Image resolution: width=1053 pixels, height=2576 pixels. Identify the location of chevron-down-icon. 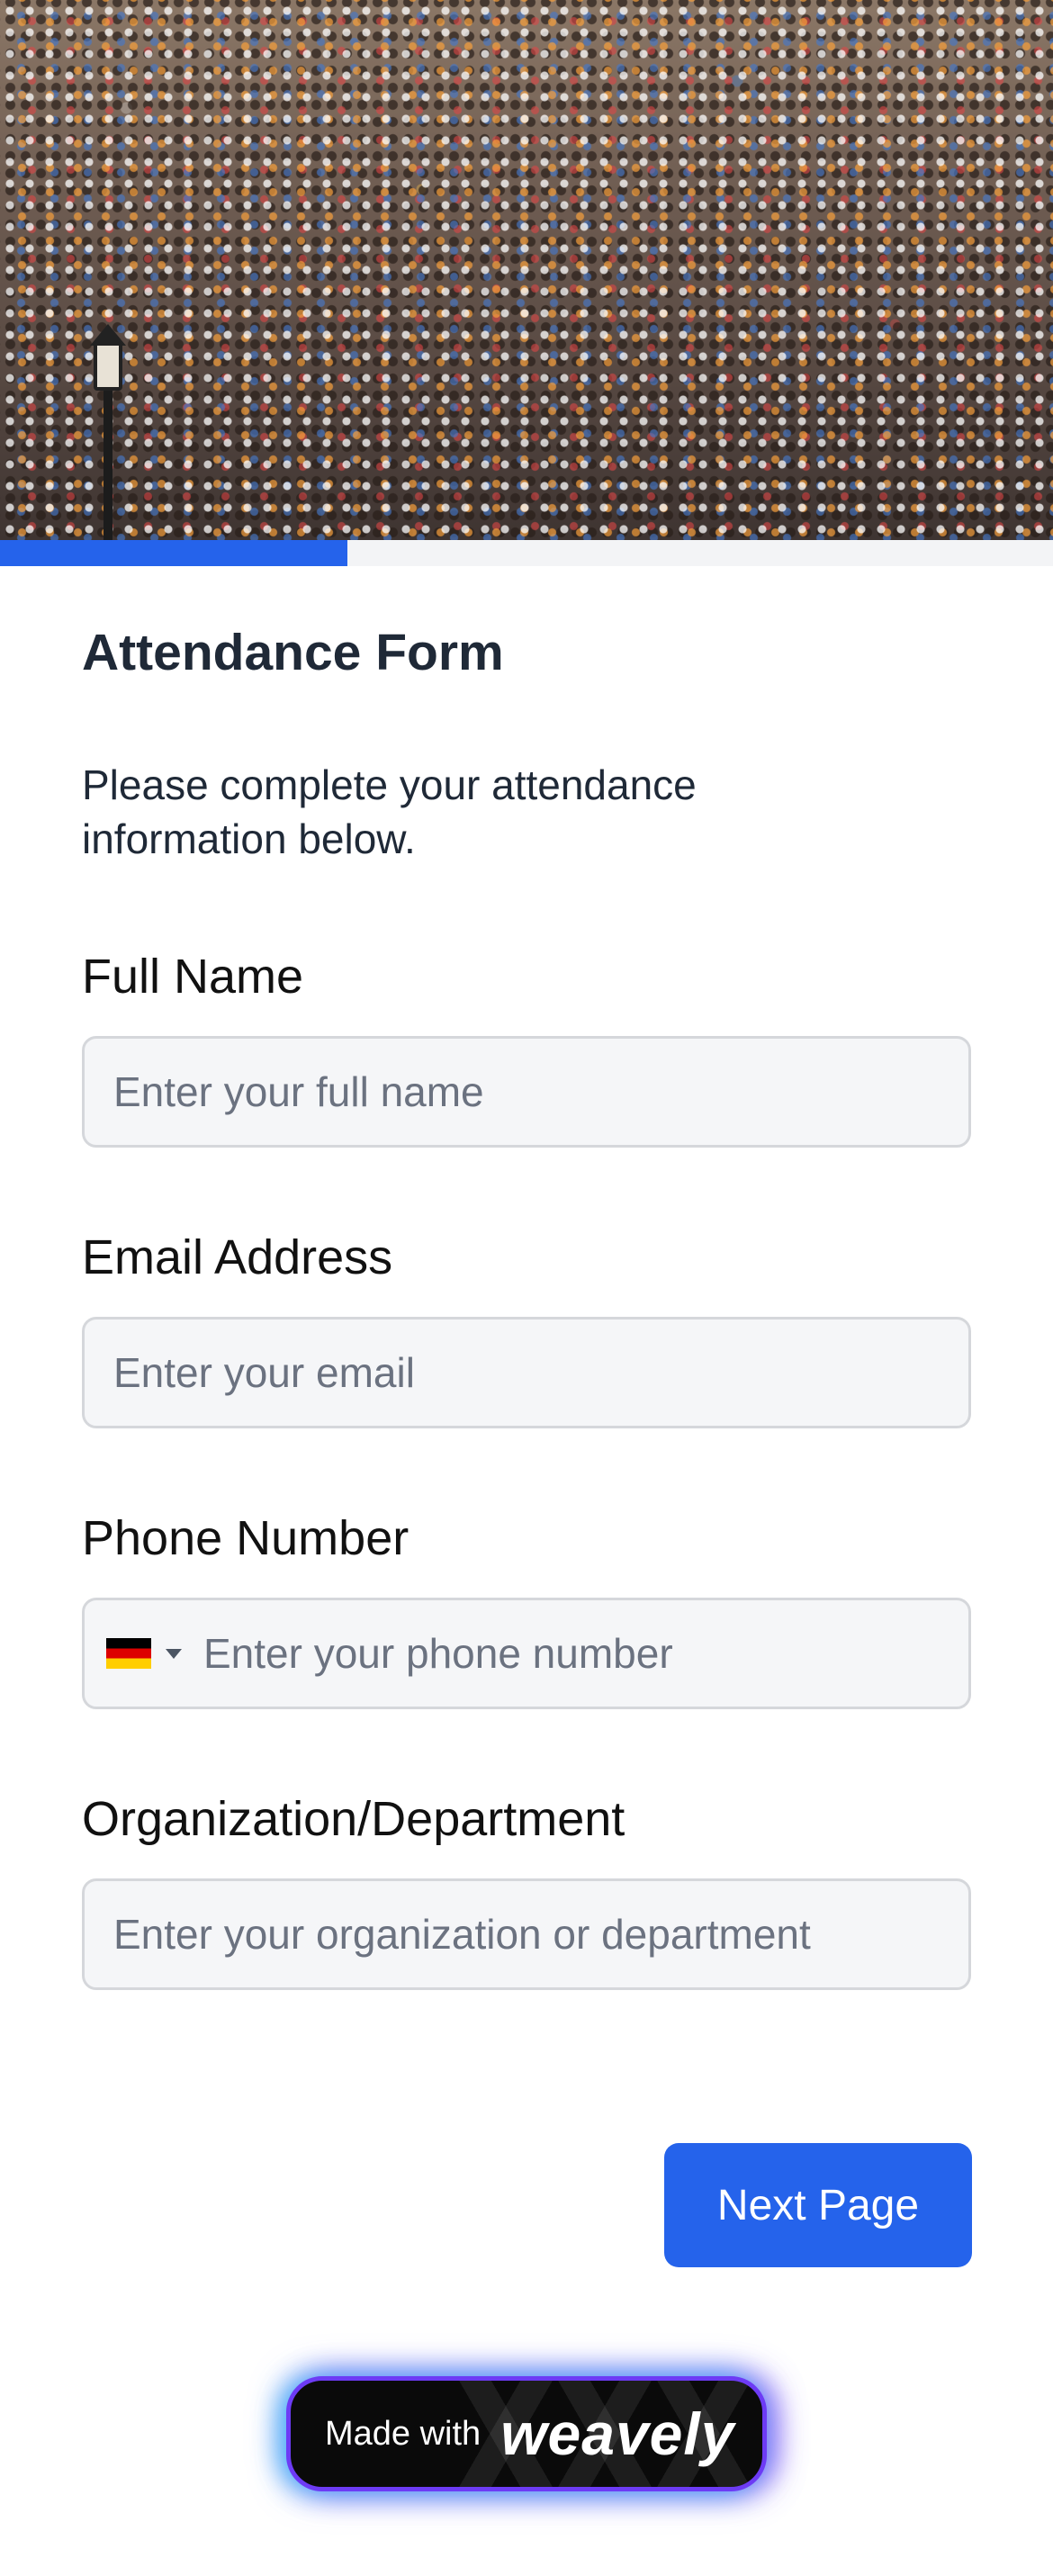
(174, 1653).